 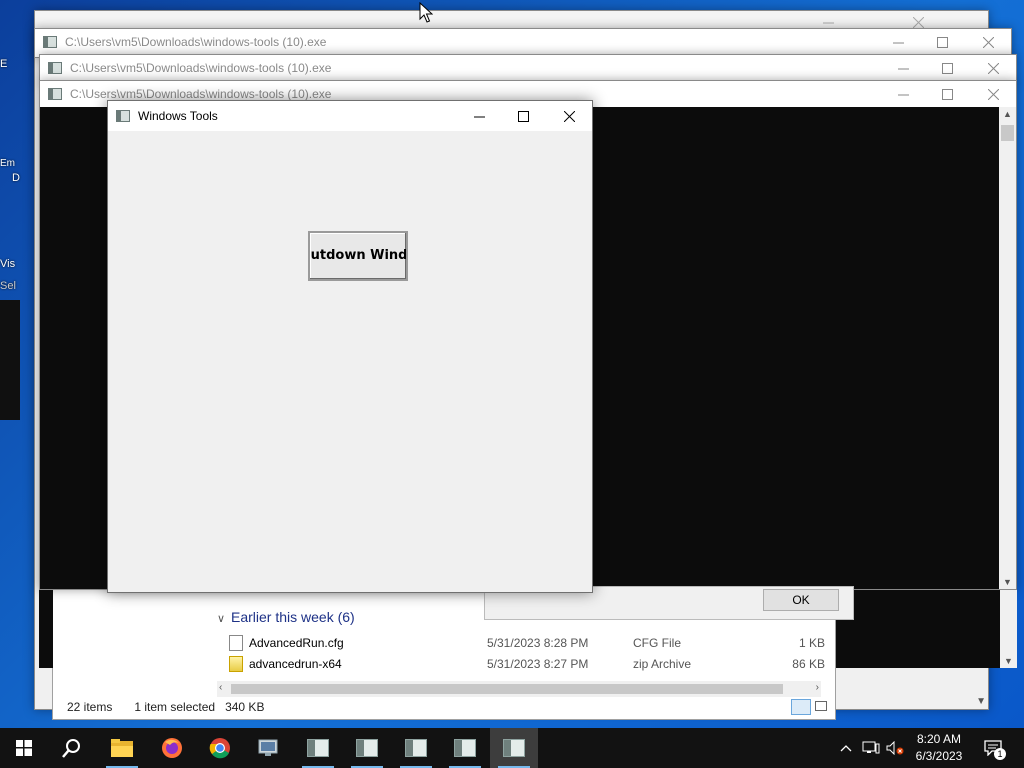 I want to click on volume-button, so click(x=895, y=748).